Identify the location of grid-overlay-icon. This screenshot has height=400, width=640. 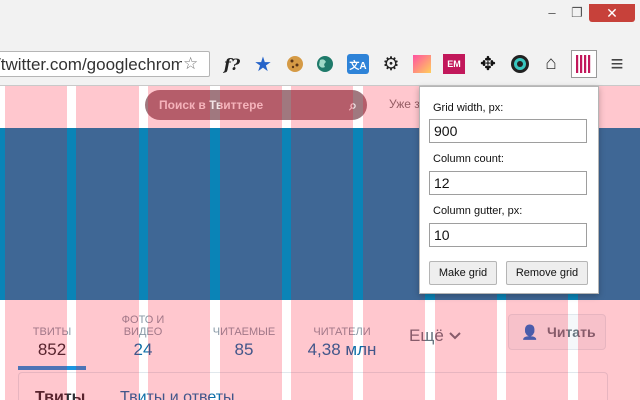
(584, 64).